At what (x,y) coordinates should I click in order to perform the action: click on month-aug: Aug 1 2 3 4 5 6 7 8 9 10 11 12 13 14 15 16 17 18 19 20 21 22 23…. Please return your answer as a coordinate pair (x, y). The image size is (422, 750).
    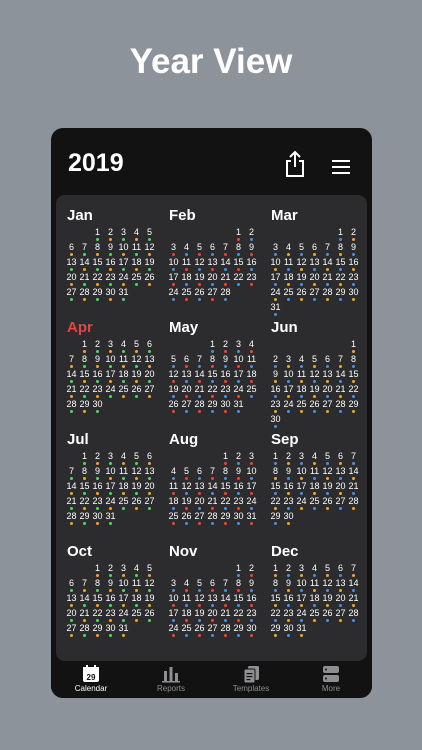
    Looking at the image, I should click on (215, 485).